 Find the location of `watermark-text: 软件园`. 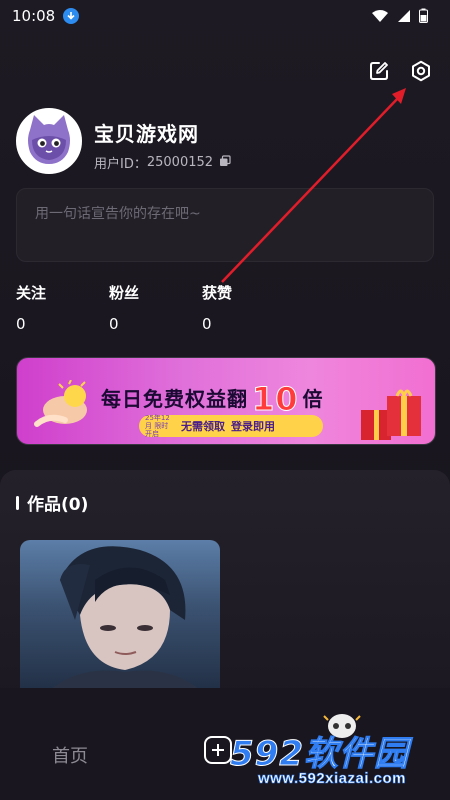

watermark-text: 软件园 is located at coordinates (356, 754).